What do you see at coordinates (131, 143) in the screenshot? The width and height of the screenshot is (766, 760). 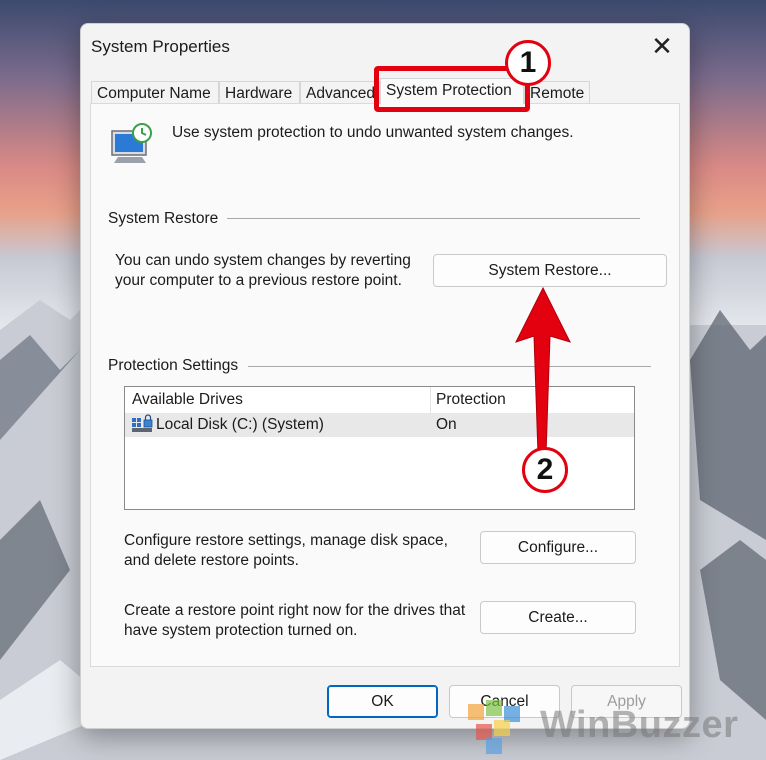 I see `system-protection-icon` at bounding box center [131, 143].